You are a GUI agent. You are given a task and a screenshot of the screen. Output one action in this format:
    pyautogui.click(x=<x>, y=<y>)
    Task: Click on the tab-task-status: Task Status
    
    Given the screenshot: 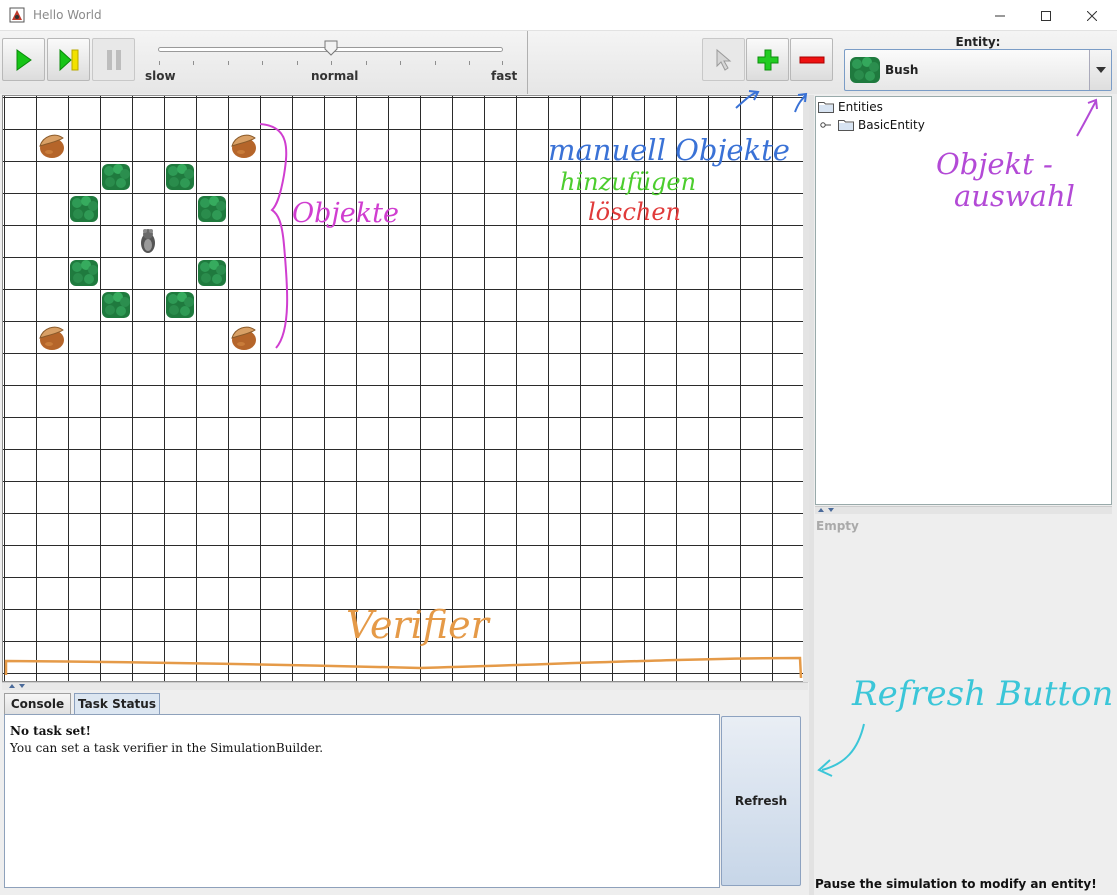 What is the action you would take?
    pyautogui.click(x=117, y=703)
    